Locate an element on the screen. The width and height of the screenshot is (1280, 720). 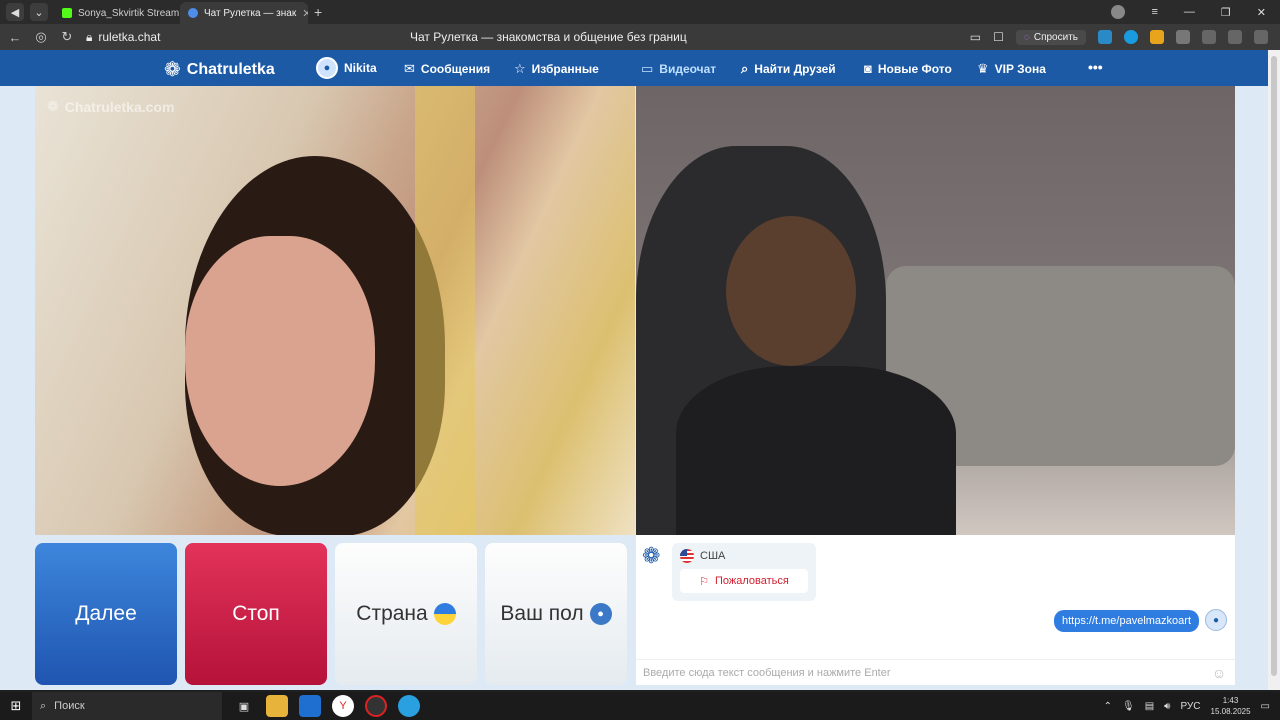
network-icon: ▤ is located at coordinates (1149, 706).